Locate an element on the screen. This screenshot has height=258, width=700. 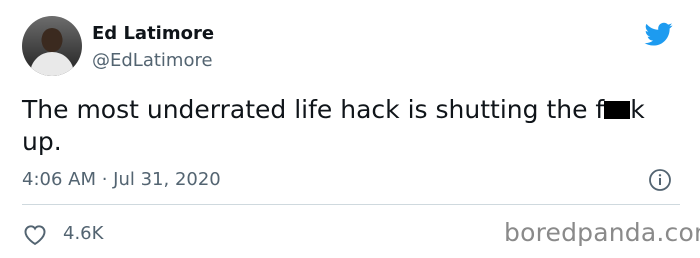
twitter-bird-icon is located at coordinates (659, 34).